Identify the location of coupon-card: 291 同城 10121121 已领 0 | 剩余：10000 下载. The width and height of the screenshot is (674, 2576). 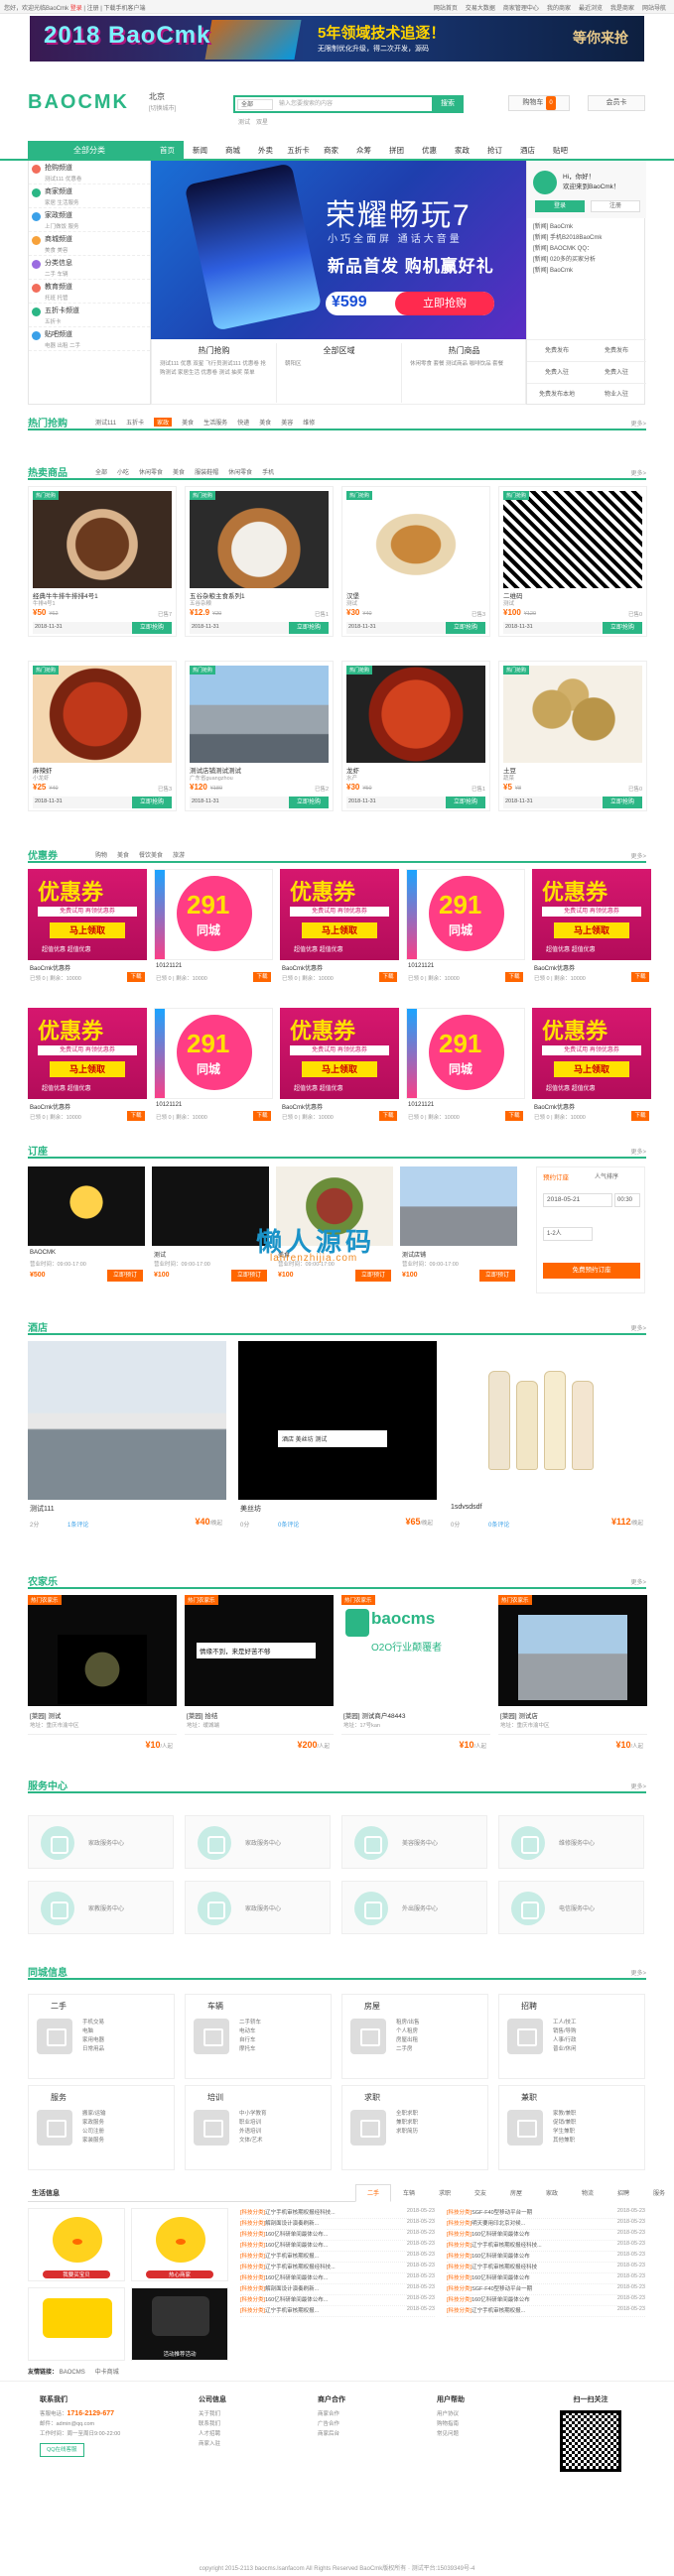
(214, 933).